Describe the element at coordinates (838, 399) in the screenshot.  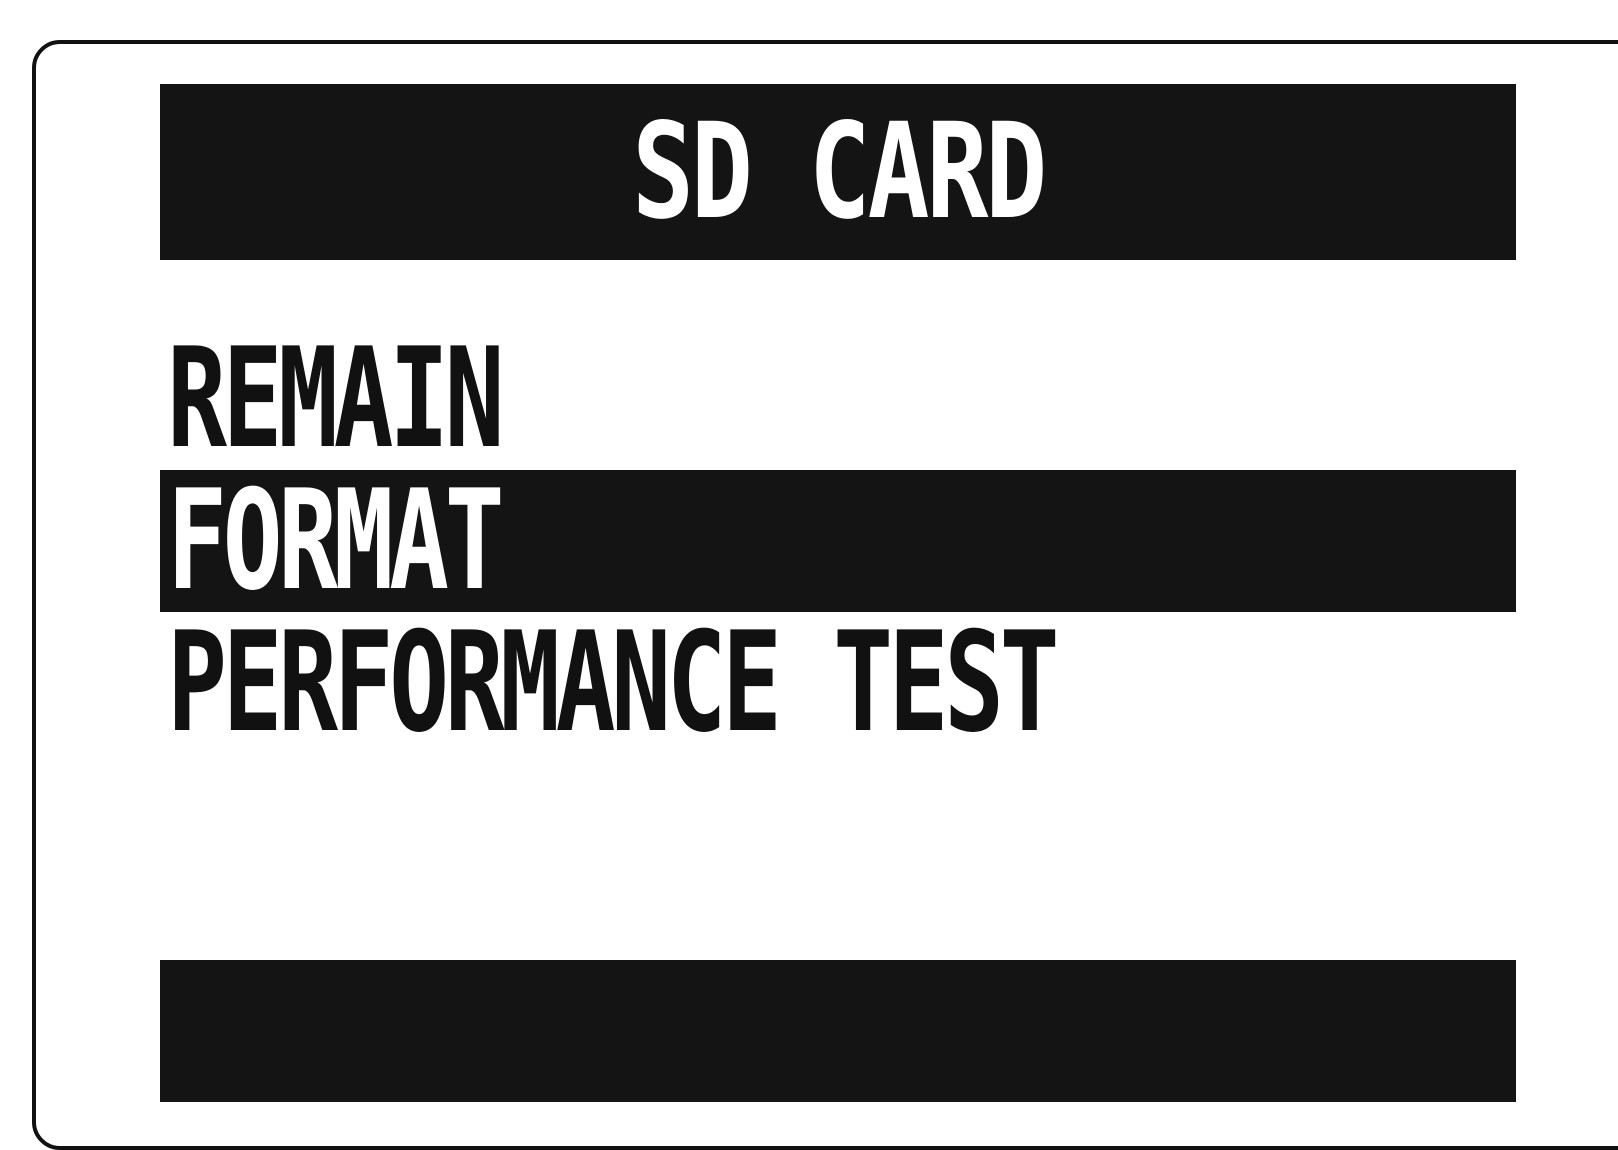
I see `menu-item-remain: REMAIN` at that location.